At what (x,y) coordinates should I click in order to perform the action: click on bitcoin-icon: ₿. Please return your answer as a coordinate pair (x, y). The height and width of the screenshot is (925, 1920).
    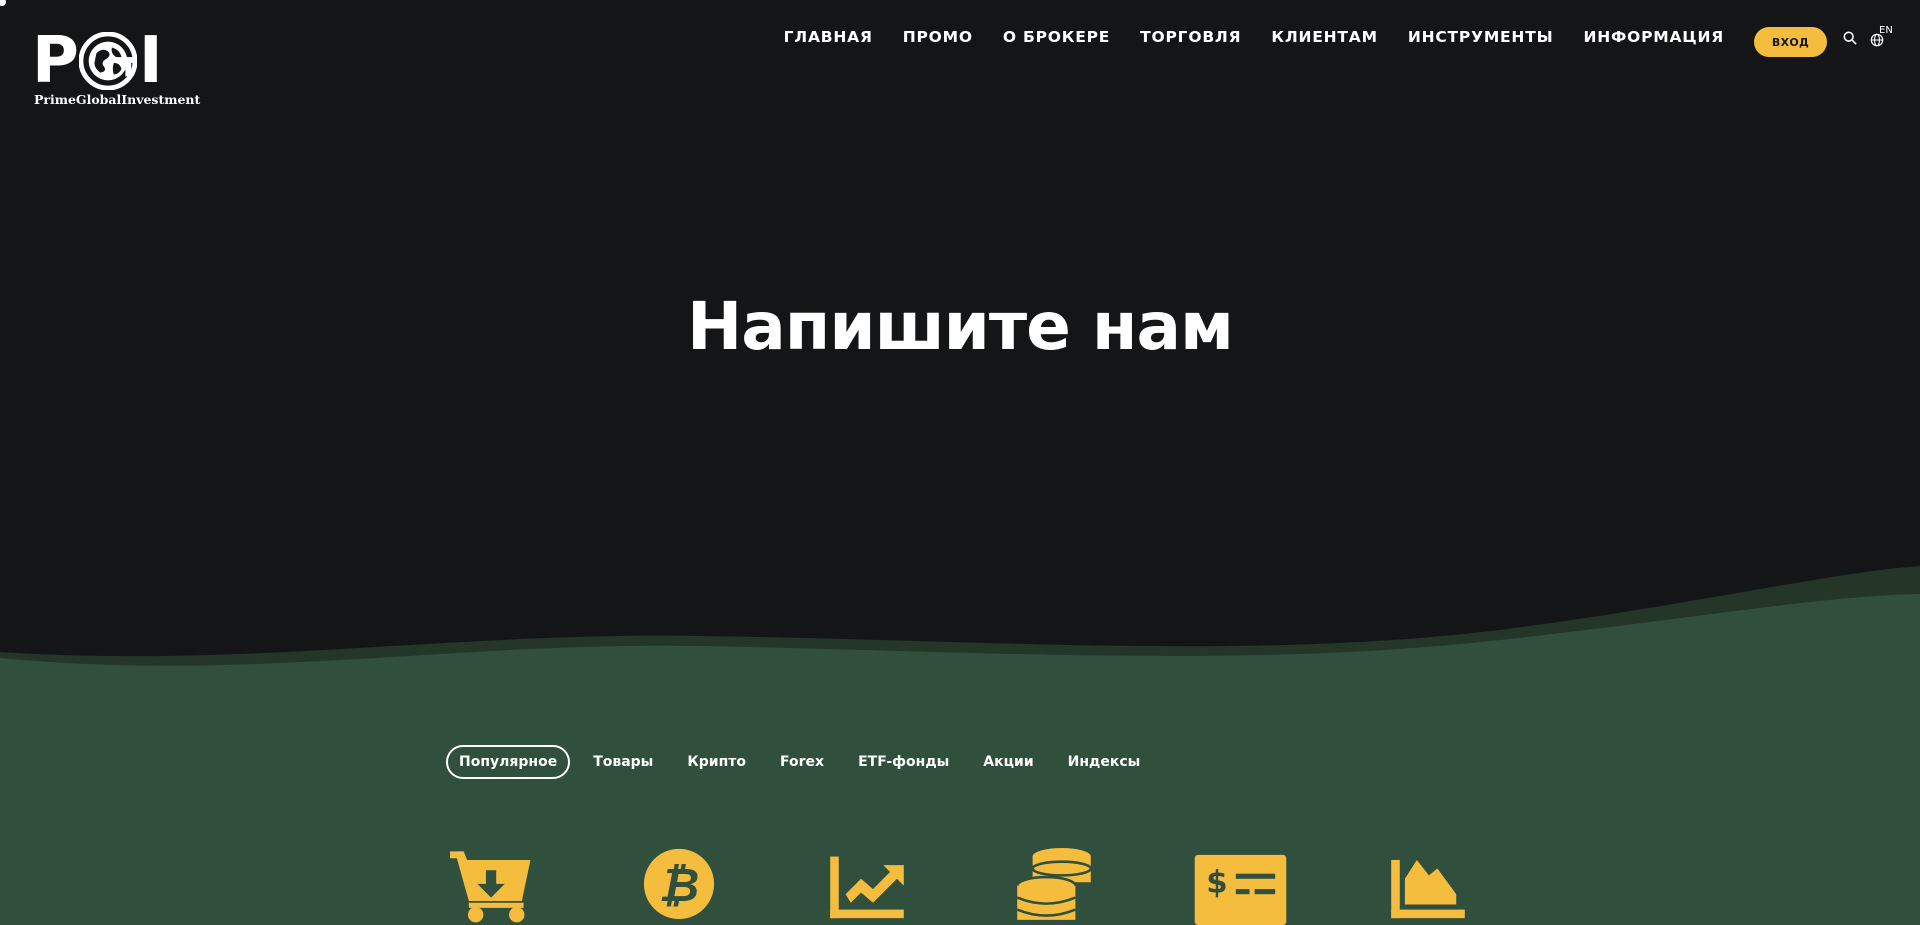
    Looking at the image, I should click on (679, 886).